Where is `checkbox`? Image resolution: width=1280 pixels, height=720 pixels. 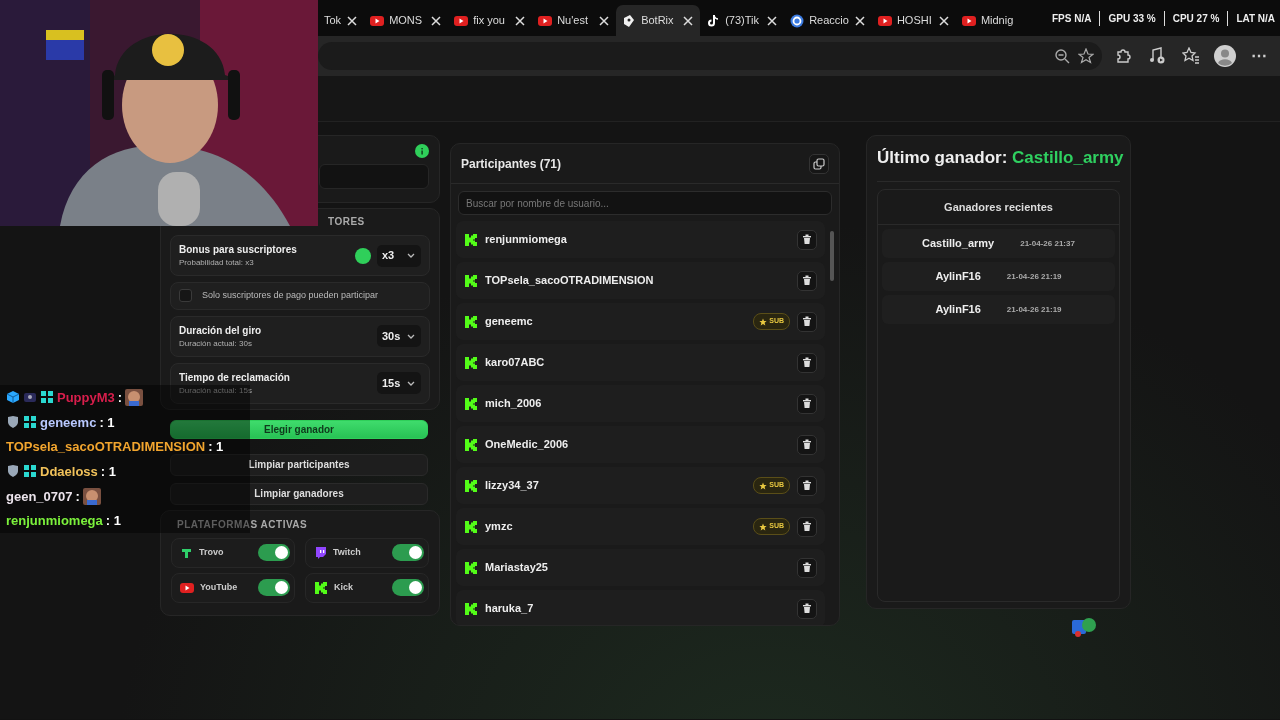
checkbox is located at coordinates (185, 296).